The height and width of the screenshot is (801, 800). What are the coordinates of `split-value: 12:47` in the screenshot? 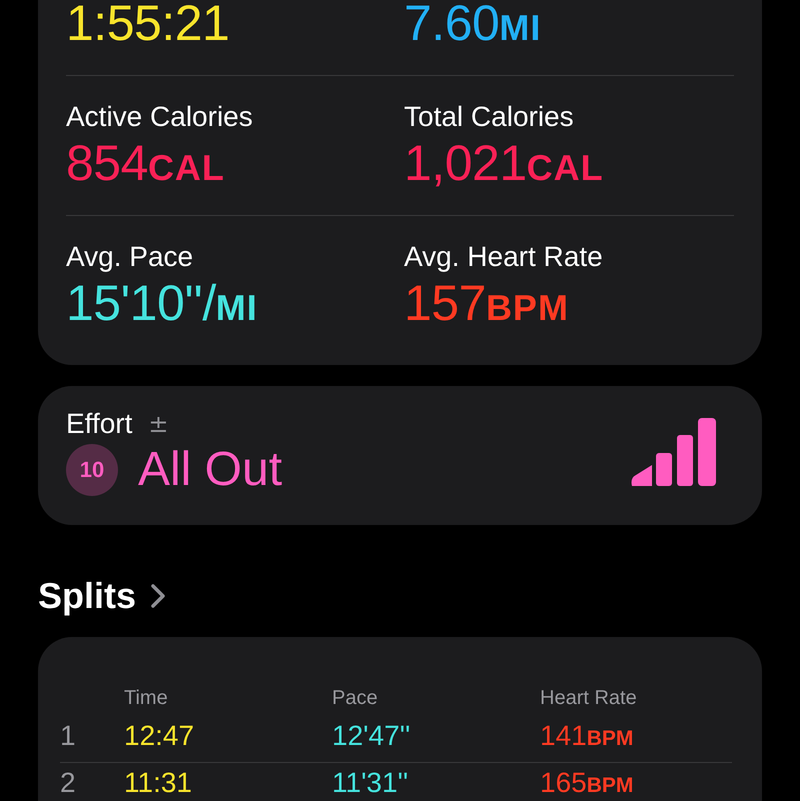 It's located at (159, 735).